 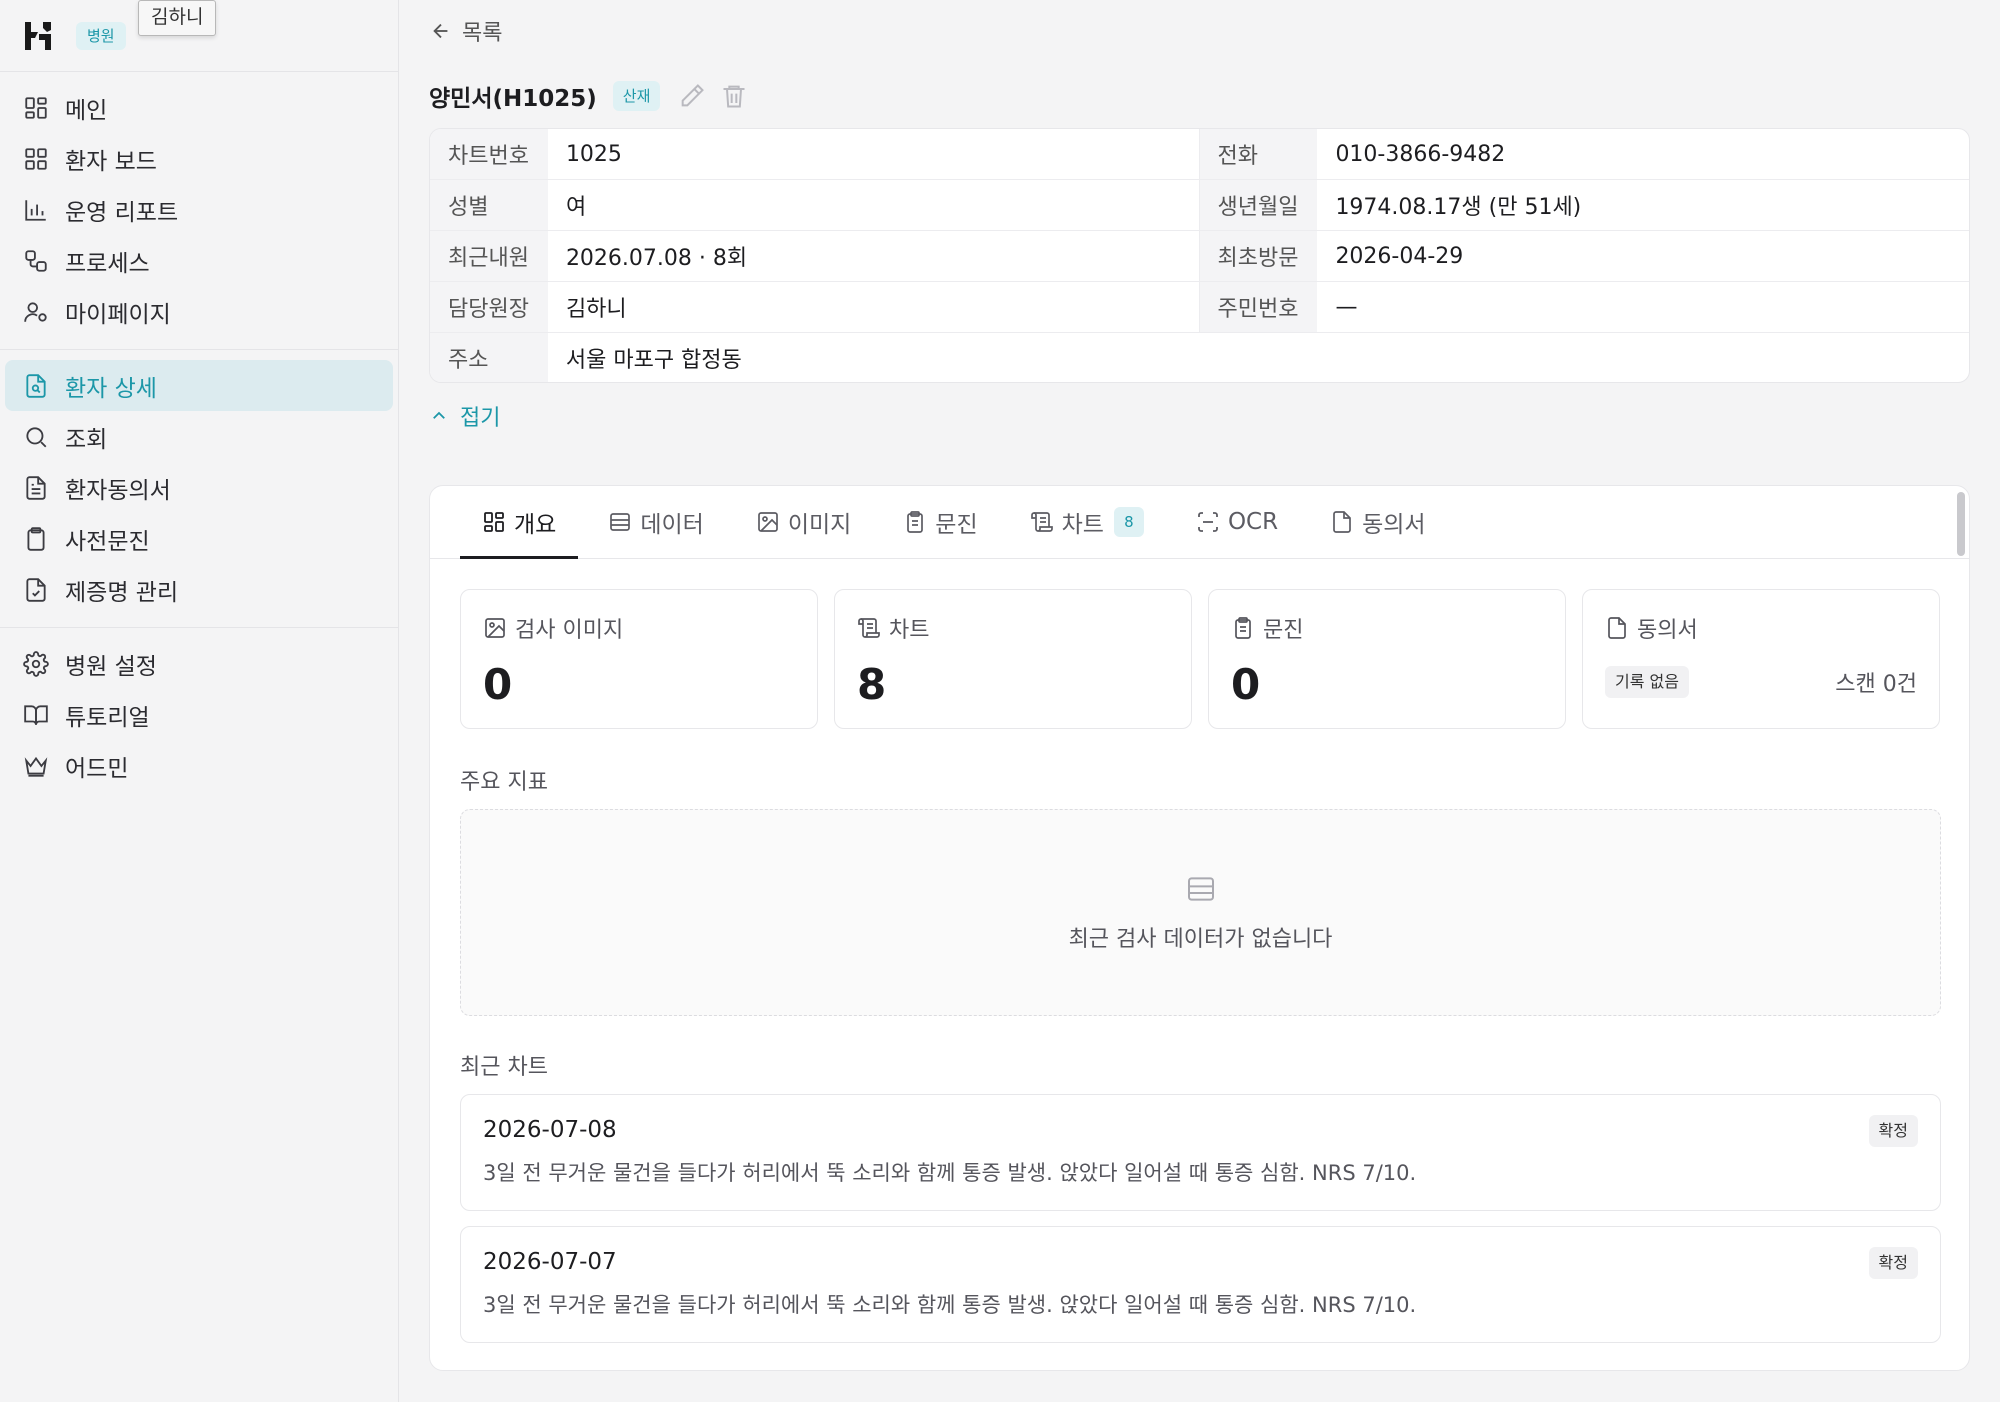 I want to click on info-value: 010-3866-9482, so click(x=1420, y=154).